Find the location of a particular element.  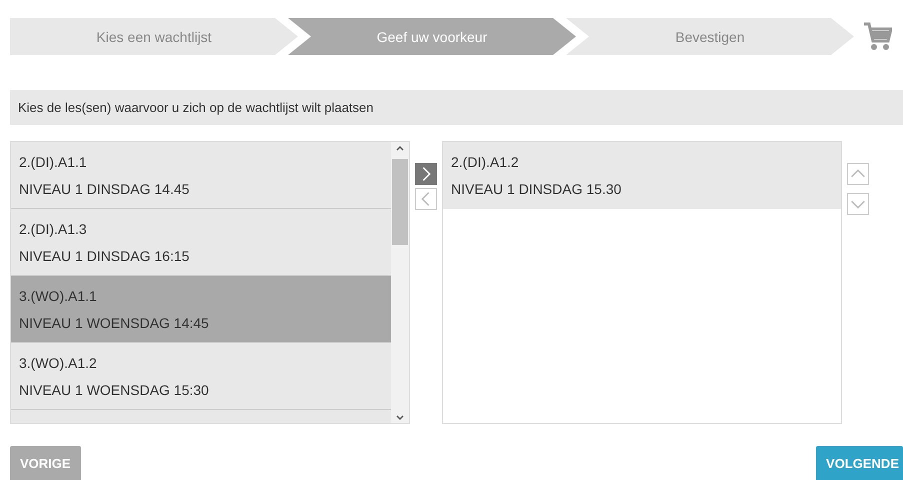

scrollbar-drawing is located at coordinates (400, 282).